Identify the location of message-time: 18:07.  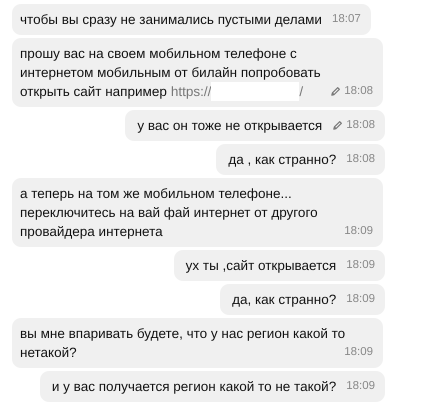
(346, 19).